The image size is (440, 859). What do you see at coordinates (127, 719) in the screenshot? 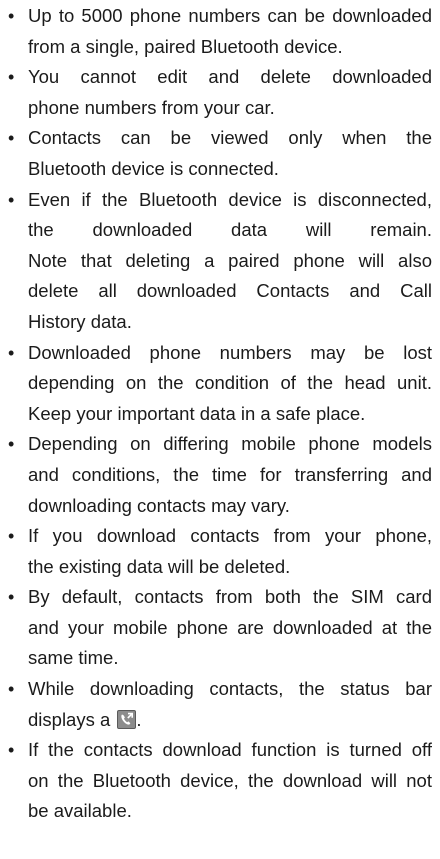
I see `contacts-download-icon` at bounding box center [127, 719].